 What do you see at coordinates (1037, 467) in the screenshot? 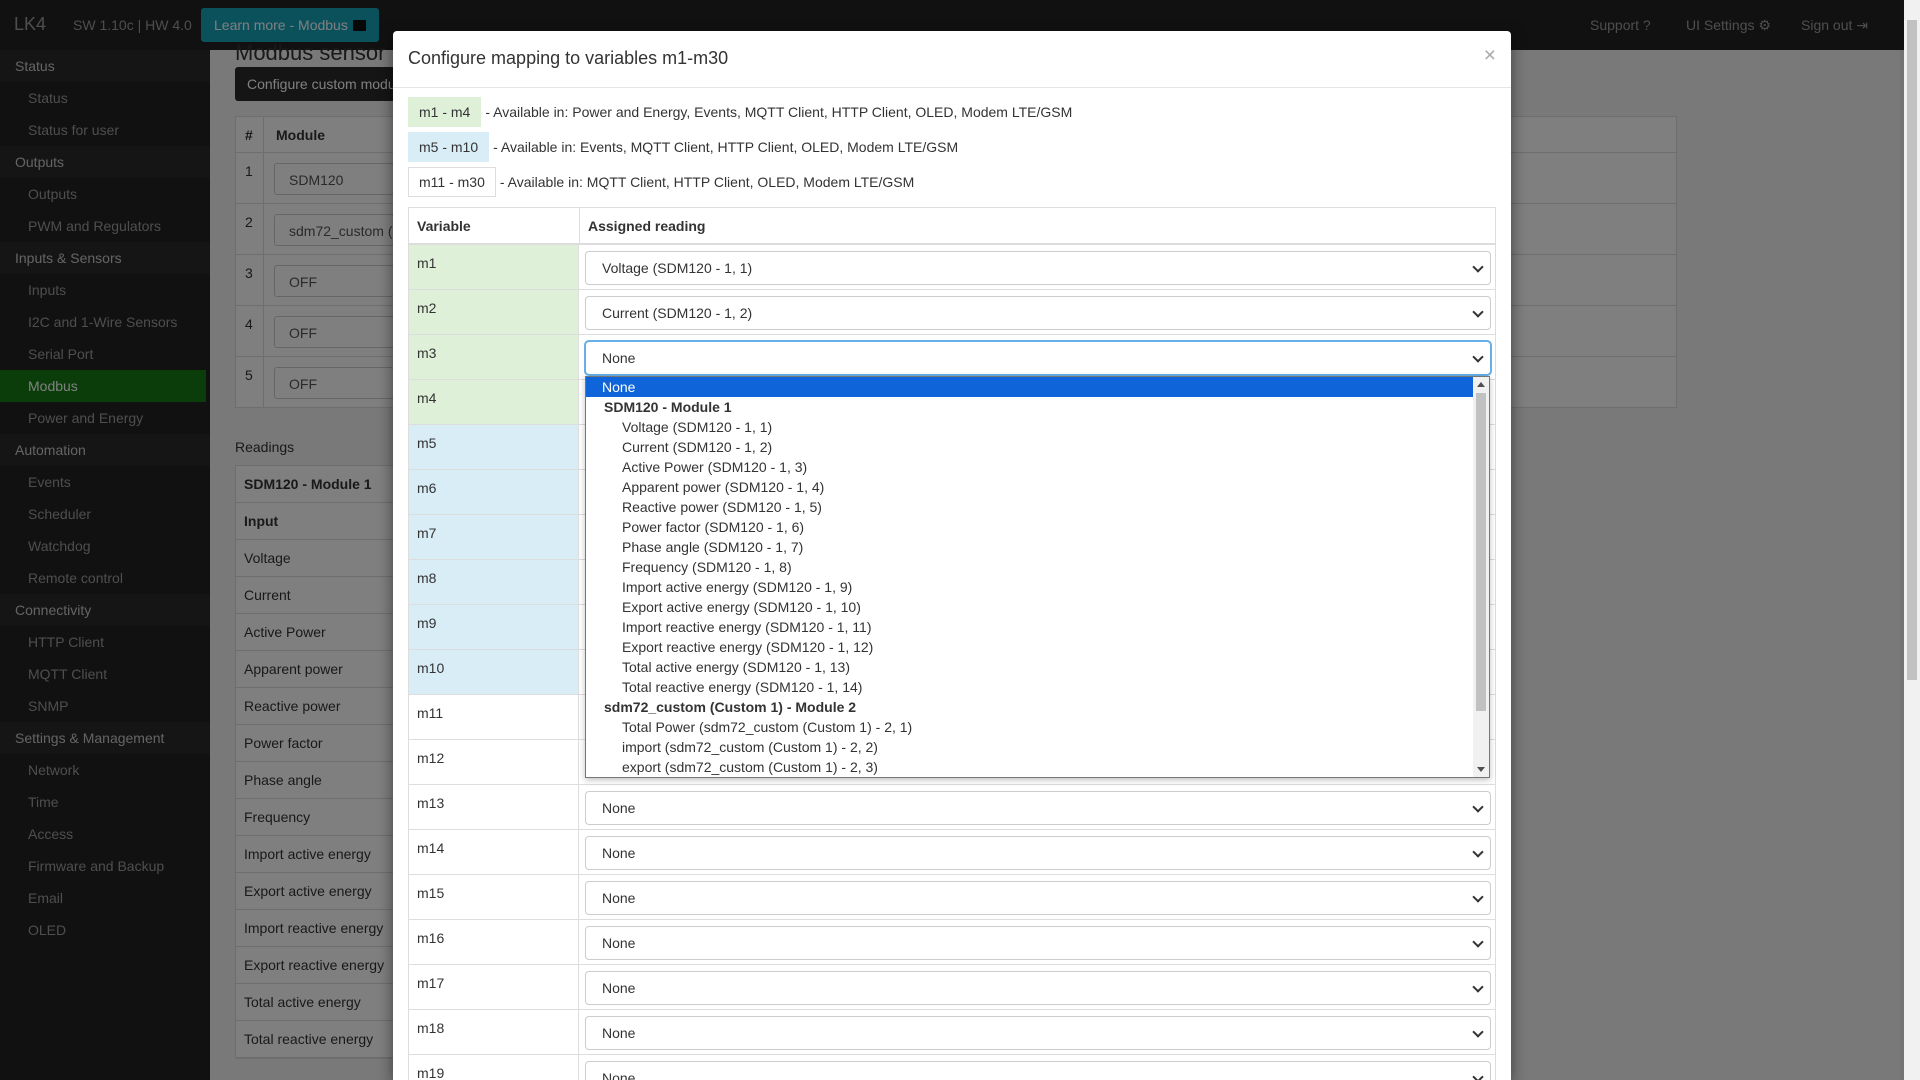
I see `dropdown-option: Active Power (SDM120 - 1, 3)` at bounding box center [1037, 467].